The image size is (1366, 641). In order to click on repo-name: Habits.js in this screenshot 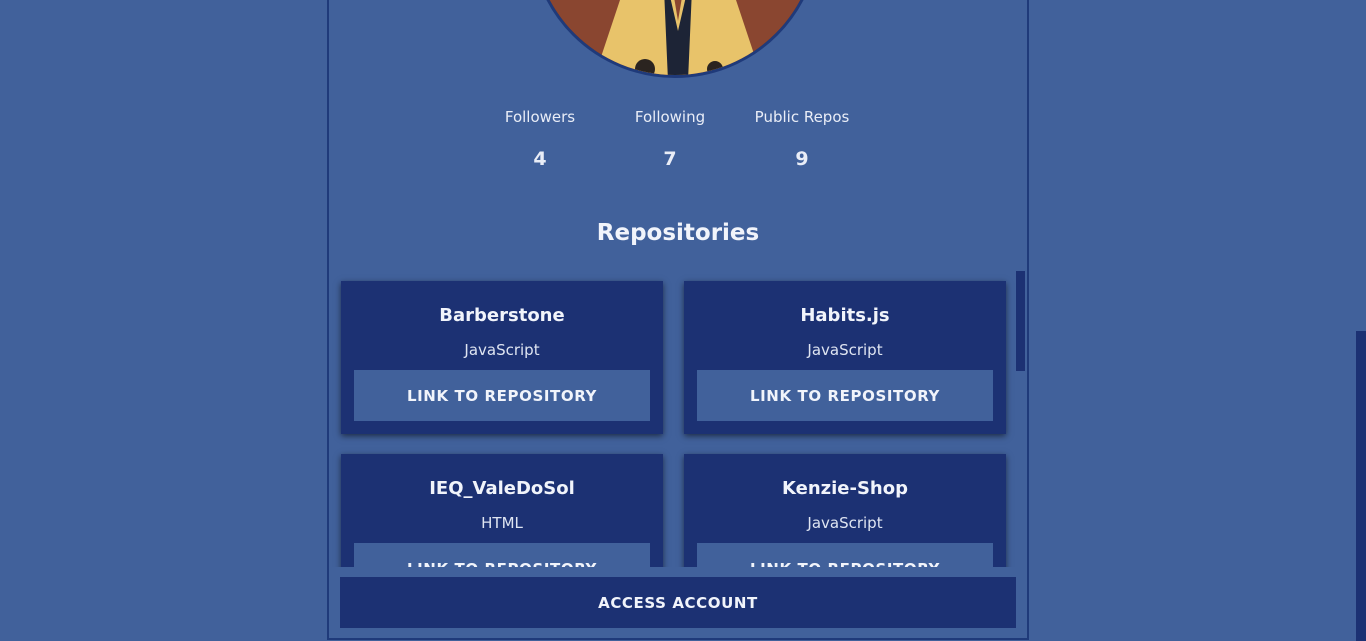, I will do `click(845, 315)`.